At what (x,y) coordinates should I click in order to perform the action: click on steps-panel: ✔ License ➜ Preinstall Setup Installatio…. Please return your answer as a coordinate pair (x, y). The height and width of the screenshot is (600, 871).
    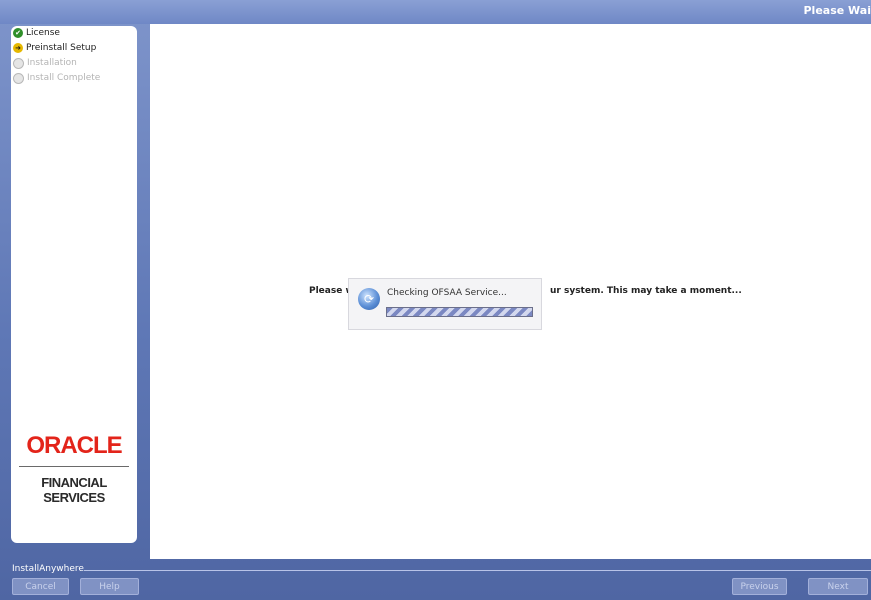
    Looking at the image, I should click on (74, 284).